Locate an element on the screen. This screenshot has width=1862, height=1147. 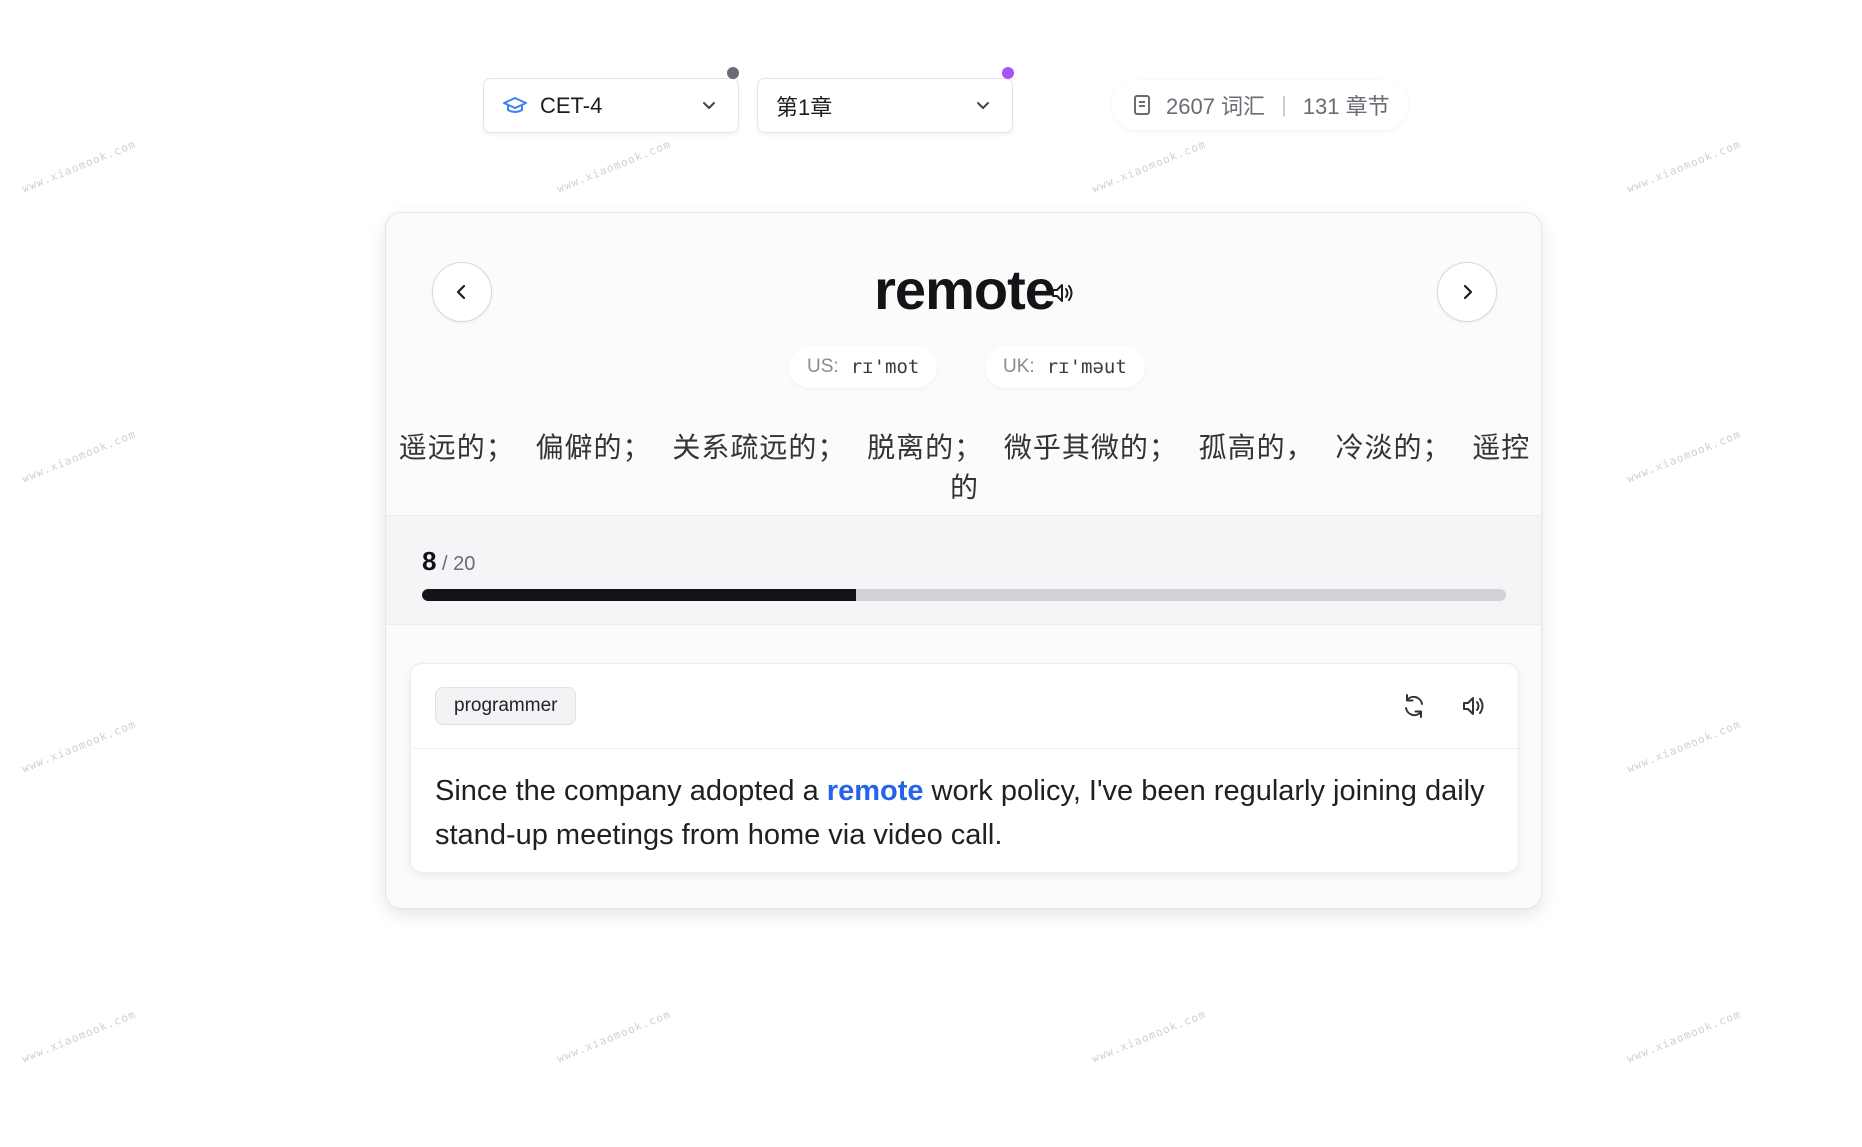
phonetic-text: rɪ'məut is located at coordinates (1086, 367).